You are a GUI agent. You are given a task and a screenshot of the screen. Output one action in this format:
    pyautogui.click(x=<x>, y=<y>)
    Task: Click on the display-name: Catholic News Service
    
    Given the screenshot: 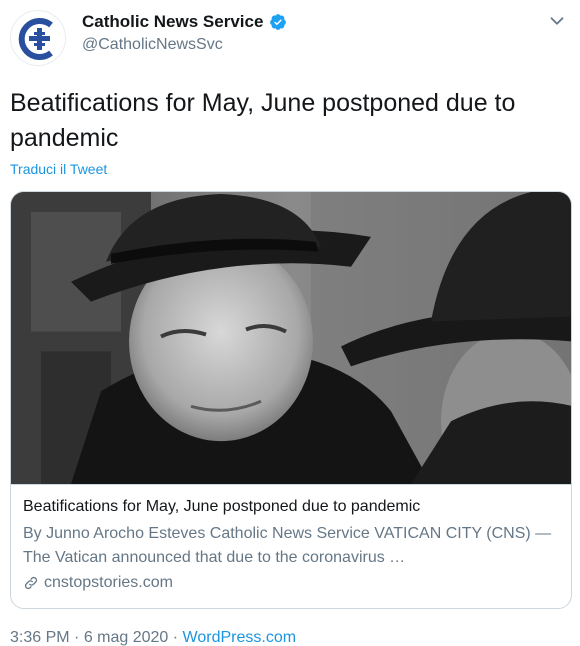 What is the action you would take?
    pyautogui.click(x=172, y=22)
    